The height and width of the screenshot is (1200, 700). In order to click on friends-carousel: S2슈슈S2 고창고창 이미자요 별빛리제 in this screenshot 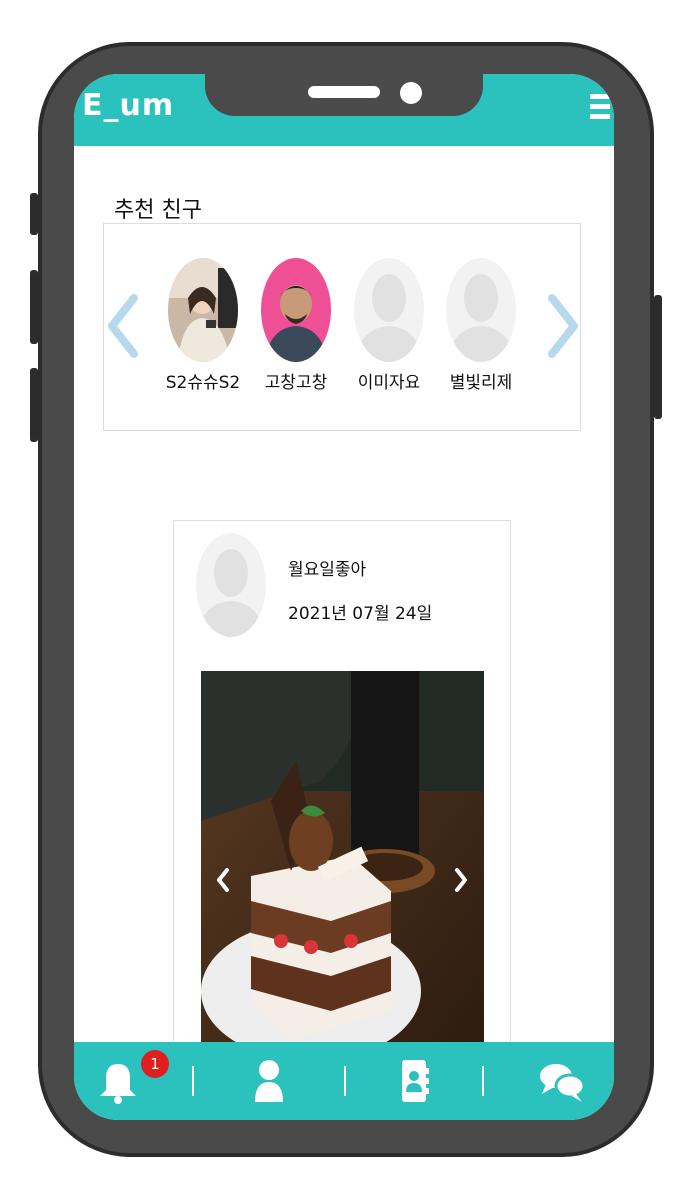, I will do `click(342, 327)`.